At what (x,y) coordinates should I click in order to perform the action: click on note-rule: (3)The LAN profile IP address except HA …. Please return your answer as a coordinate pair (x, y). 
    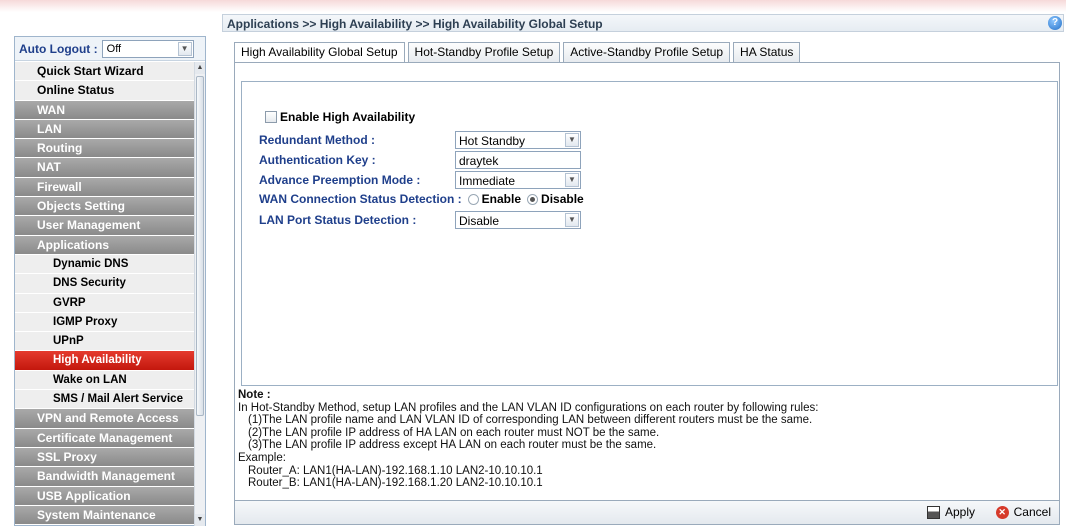
    Looking at the image, I should click on (452, 445).